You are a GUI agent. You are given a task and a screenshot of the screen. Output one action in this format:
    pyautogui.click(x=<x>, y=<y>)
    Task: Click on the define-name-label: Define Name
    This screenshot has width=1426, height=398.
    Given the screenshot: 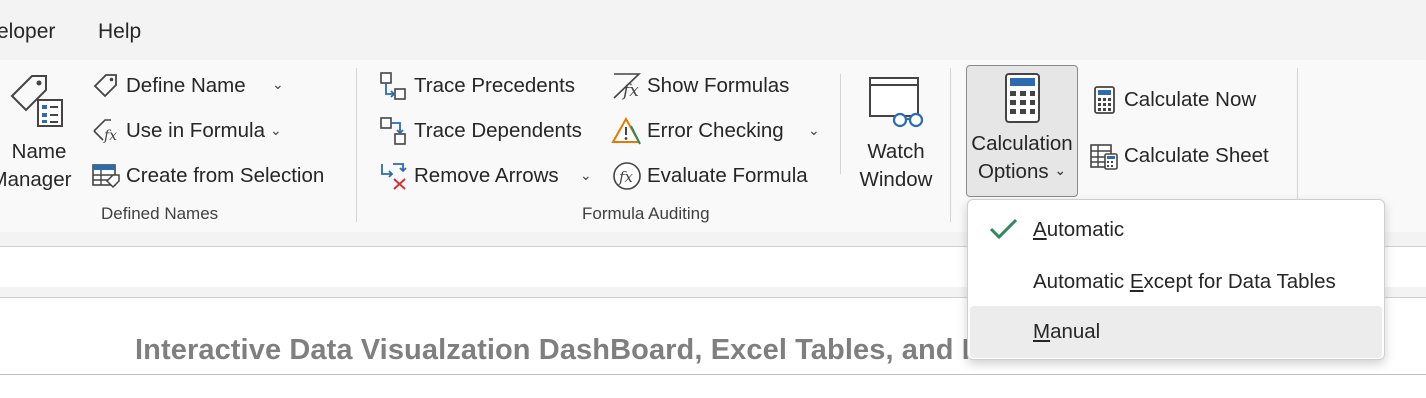 What is the action you would take?
    pyautogui.click(x=186, y=85)
    